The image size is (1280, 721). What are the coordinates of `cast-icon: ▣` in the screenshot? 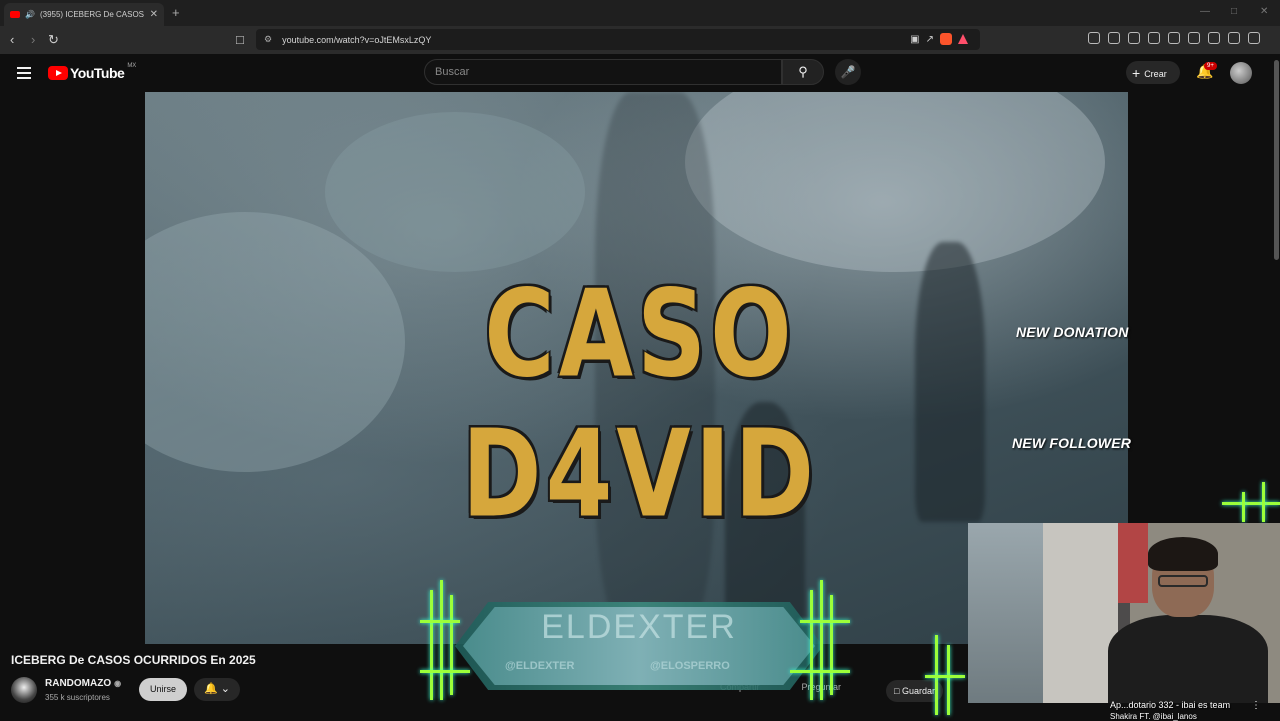 It's located at (914, 39).